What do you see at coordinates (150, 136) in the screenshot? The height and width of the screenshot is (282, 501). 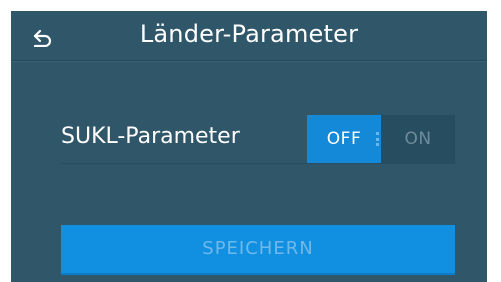 I see `setting-label: SUKL-Parameter` at bounding box center [150, 136].